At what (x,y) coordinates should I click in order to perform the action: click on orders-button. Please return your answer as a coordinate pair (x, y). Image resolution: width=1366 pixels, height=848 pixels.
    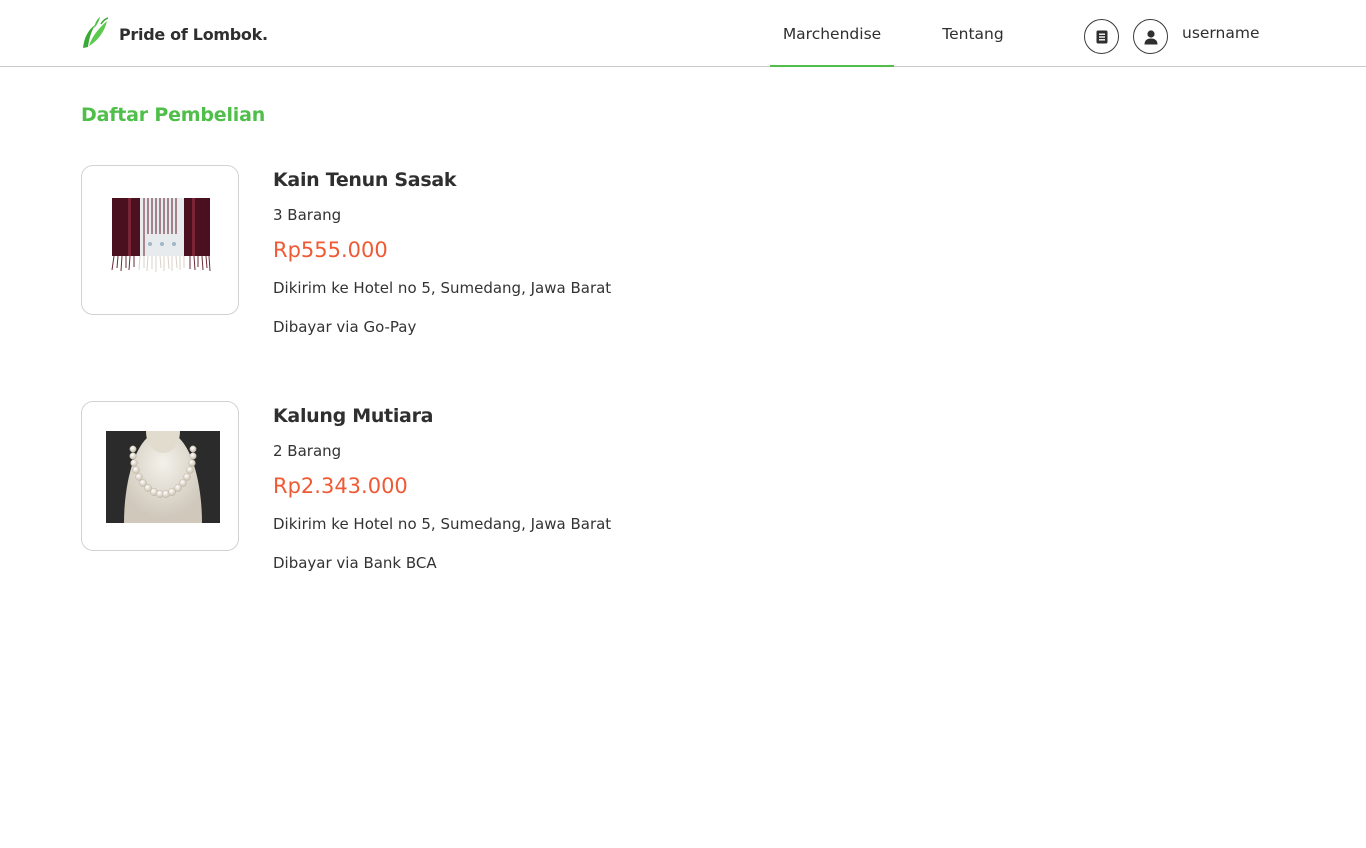
    Looking at the image, I should click on (1101, 36).